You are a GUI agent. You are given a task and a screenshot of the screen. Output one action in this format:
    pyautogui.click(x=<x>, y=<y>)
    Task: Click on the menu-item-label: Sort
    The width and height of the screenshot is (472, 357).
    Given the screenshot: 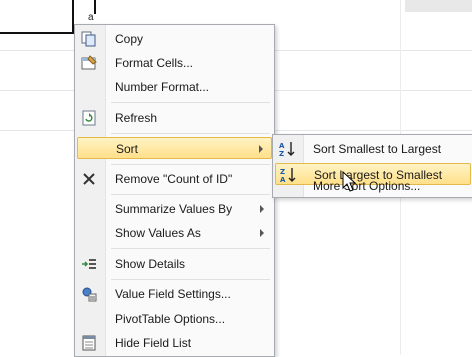 What is the action you would take?
    pyautogui.click(x=127, y=149)
    